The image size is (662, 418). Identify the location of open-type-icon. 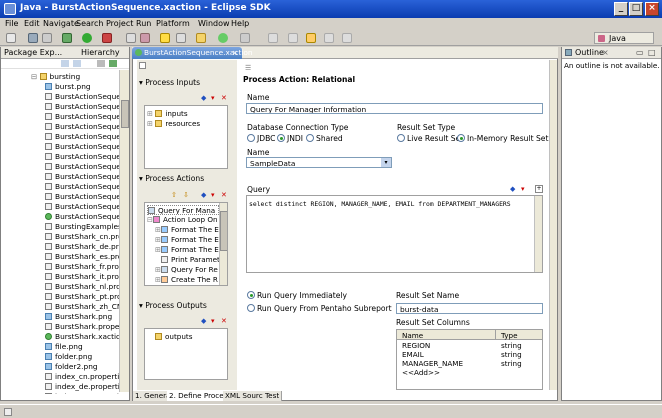
(165, 38).